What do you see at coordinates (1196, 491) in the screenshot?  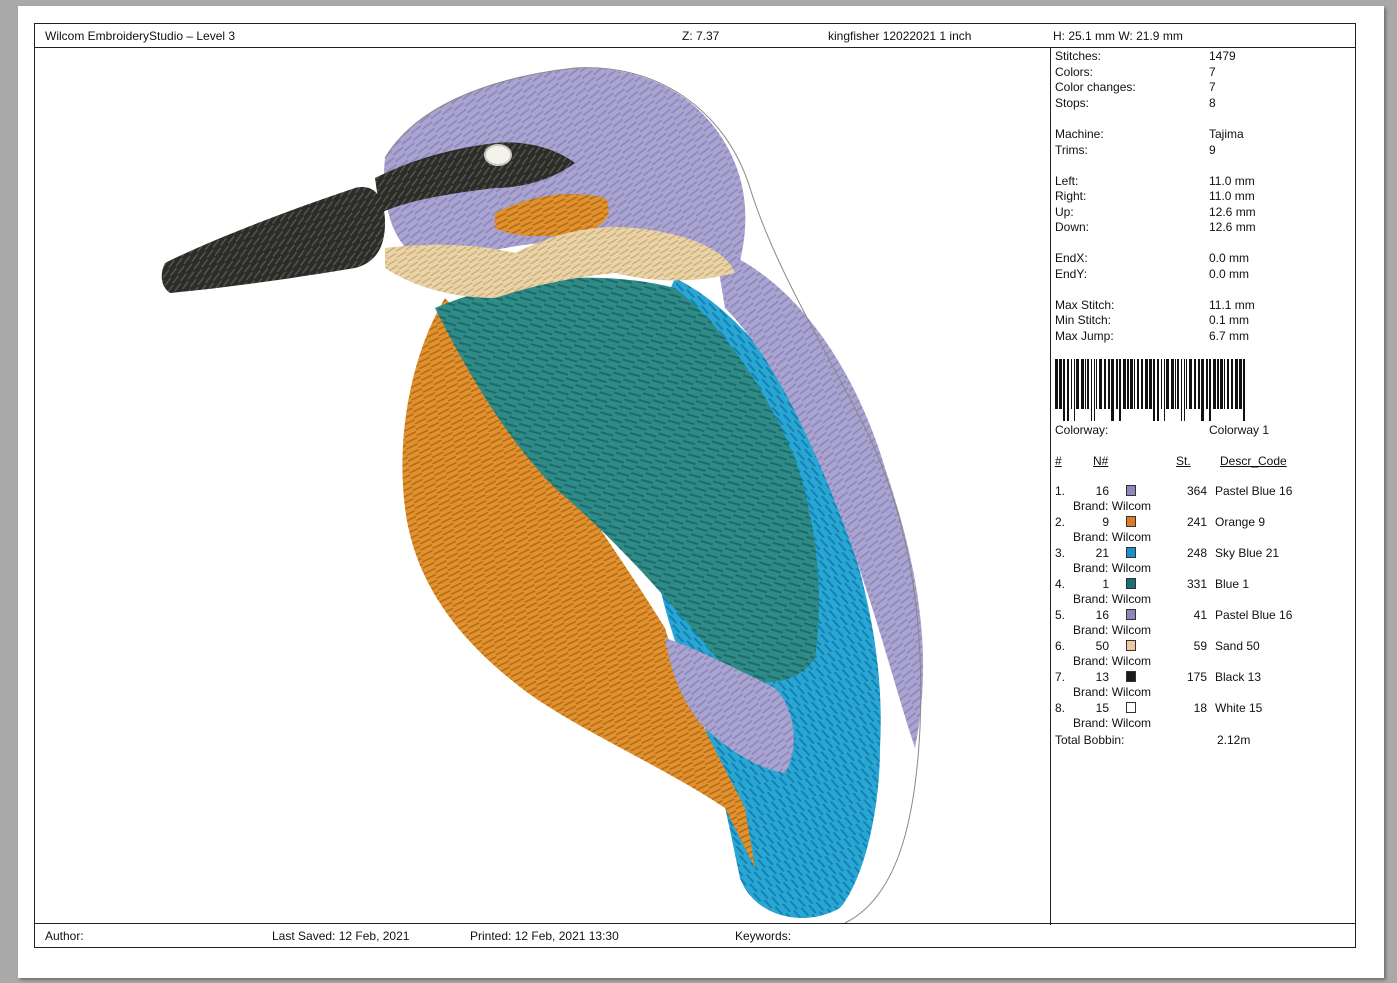 I see `thread-stitch-count: 364` at bounding box center [1196, 491].